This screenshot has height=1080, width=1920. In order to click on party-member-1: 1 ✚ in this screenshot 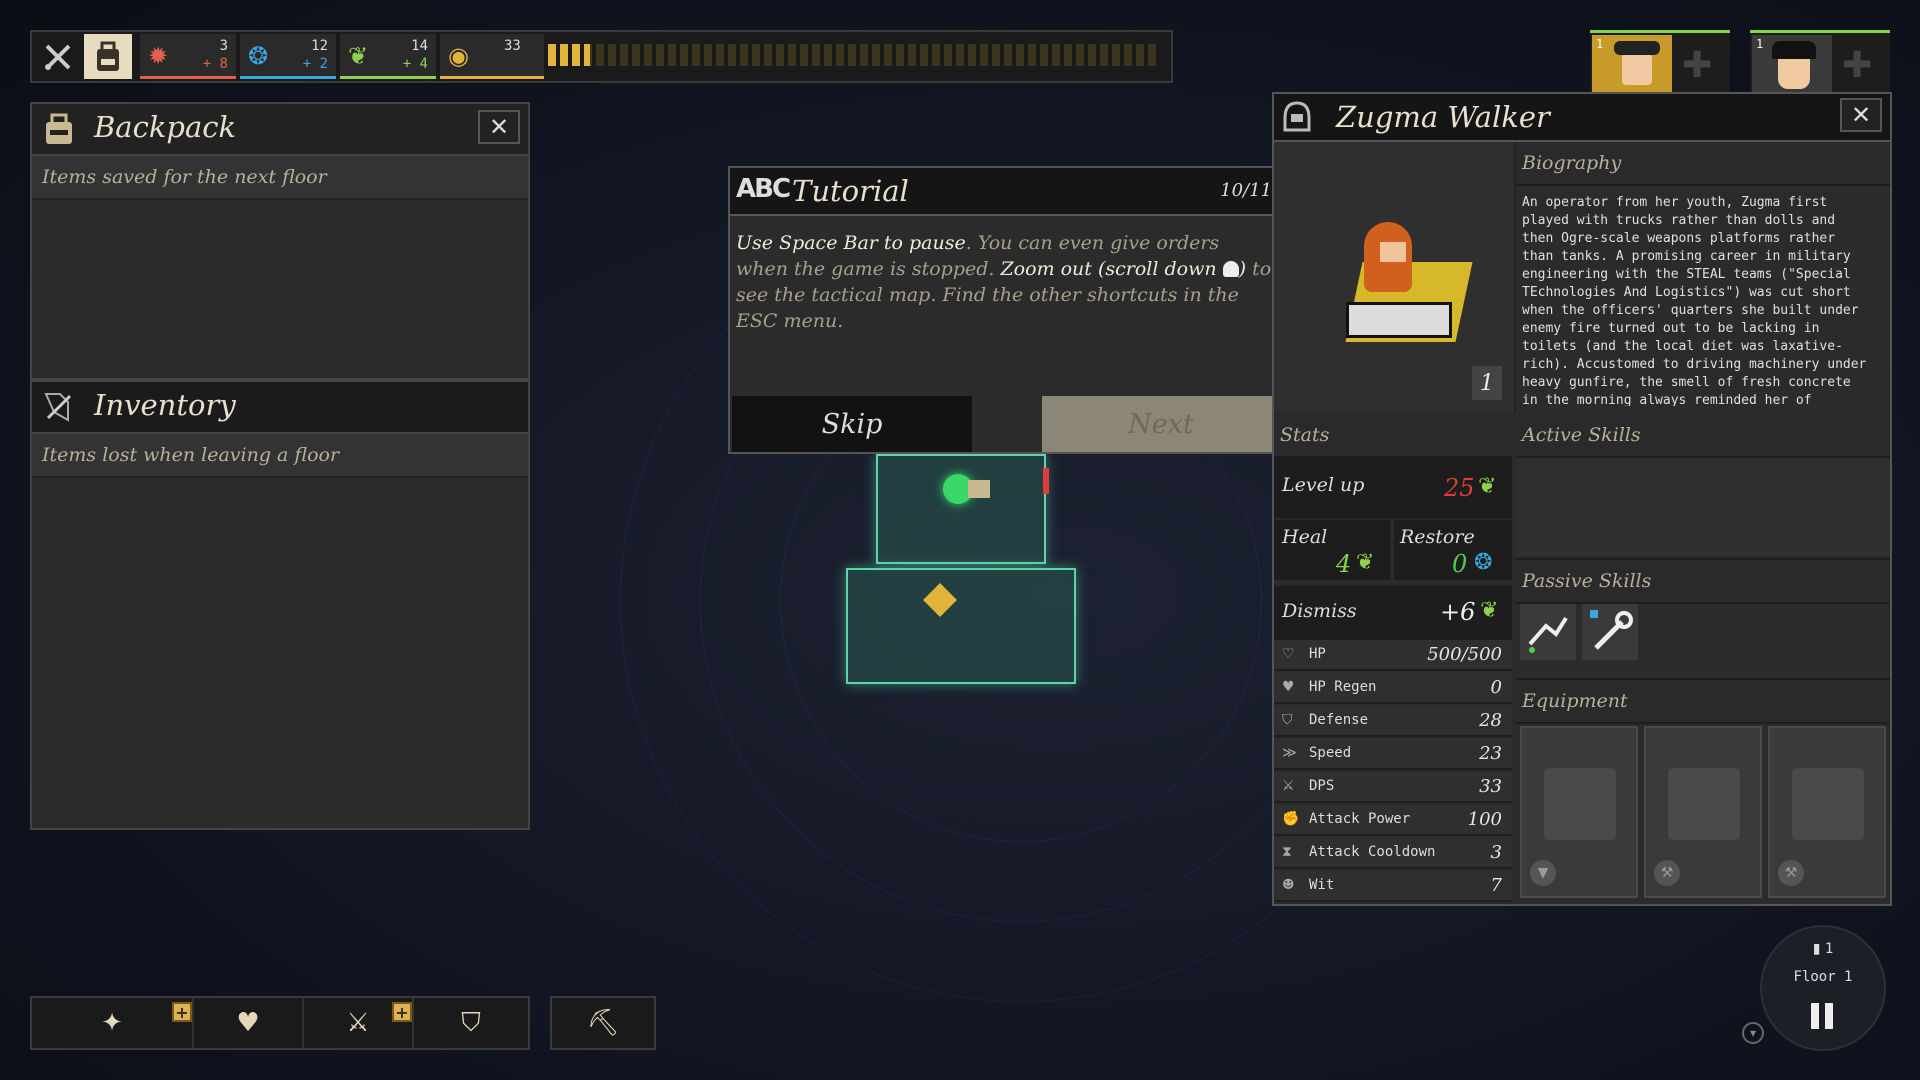, I will do `click(1660, 61)`.